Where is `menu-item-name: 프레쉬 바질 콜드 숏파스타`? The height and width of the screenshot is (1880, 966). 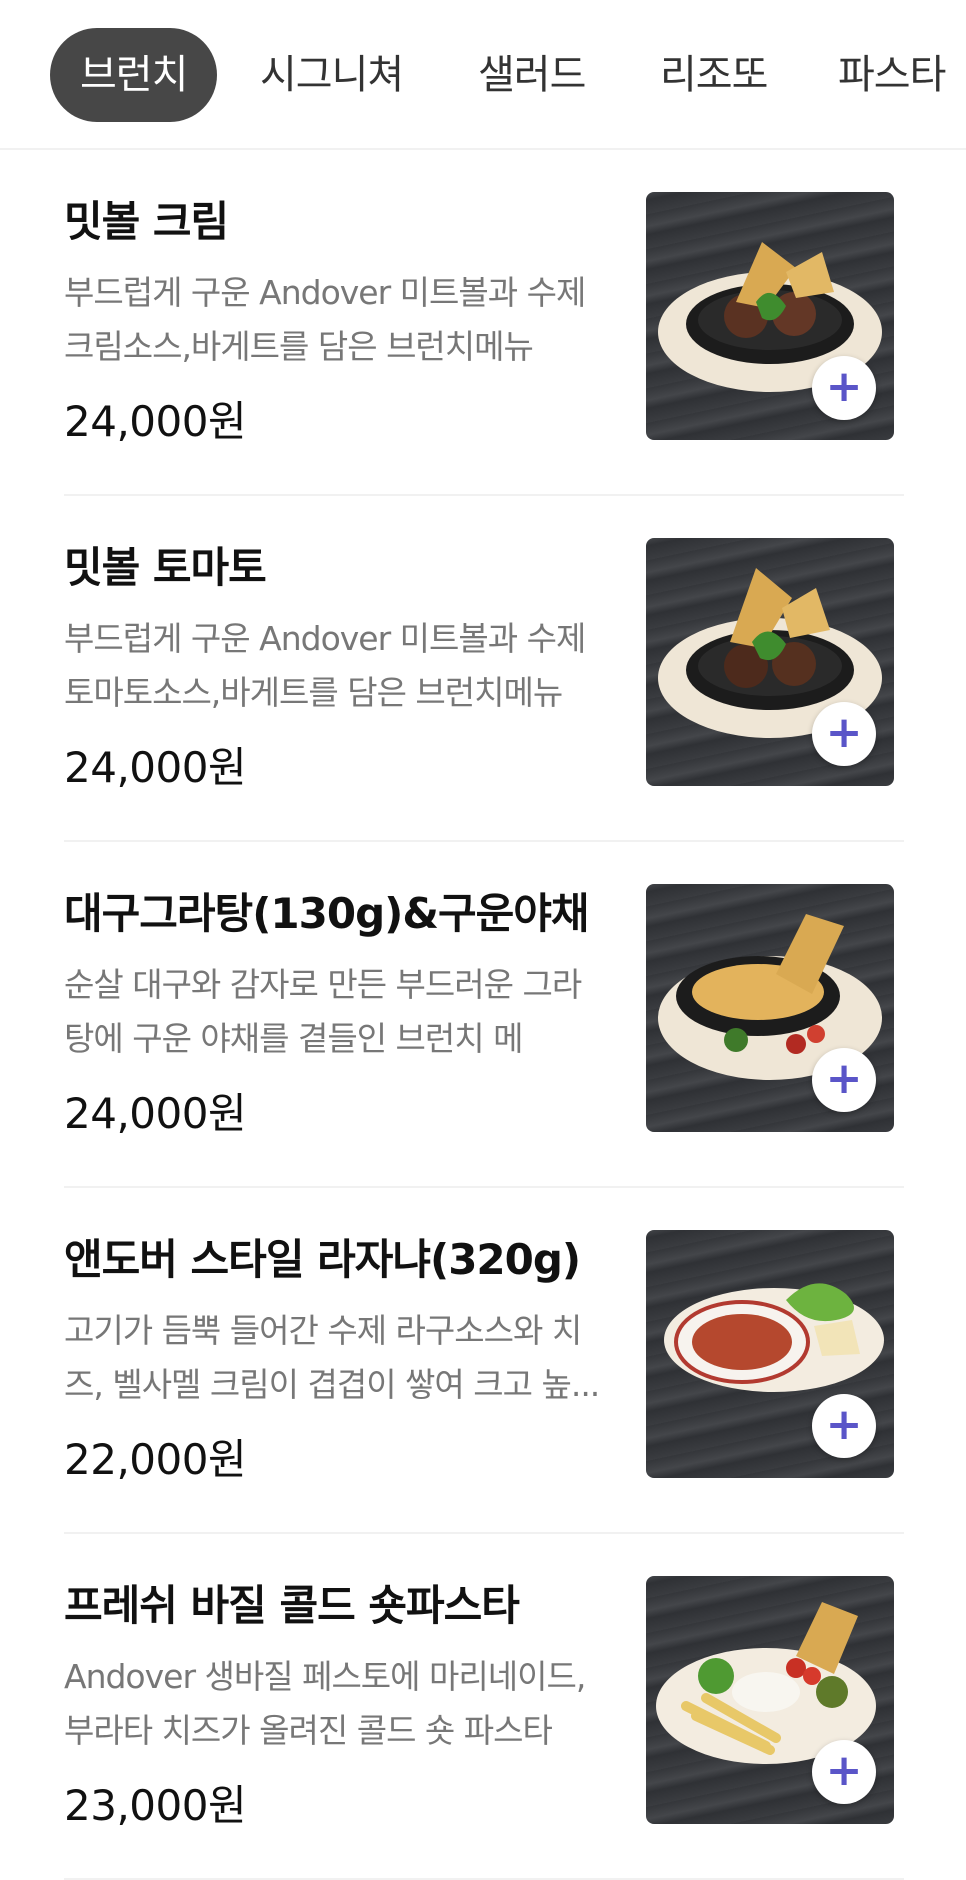 menu-item-name: 프레쉬 바질 콜드 숏파스타 is located at coordinates (292, 1605).